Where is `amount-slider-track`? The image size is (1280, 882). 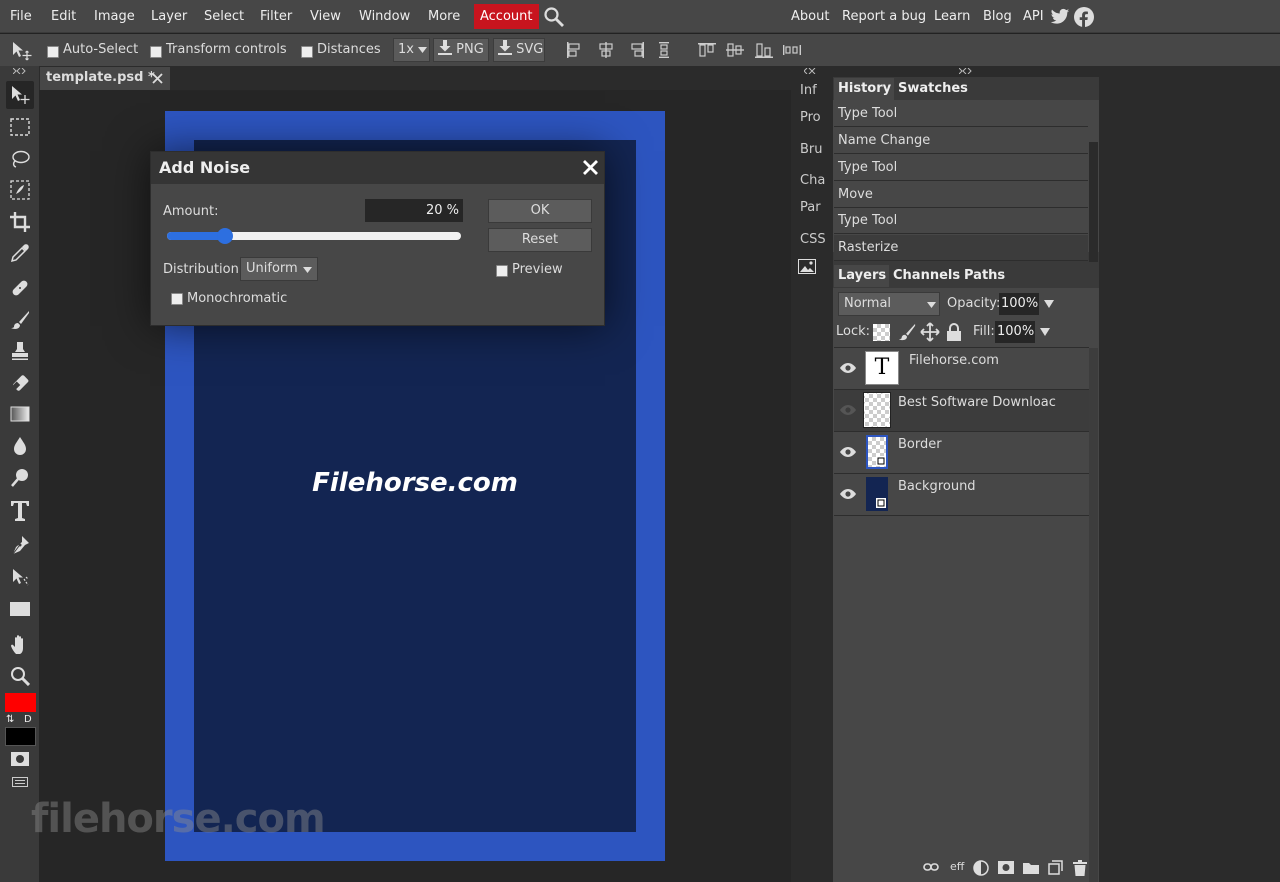 amount-slider-track is located at coordinates (314, 236).